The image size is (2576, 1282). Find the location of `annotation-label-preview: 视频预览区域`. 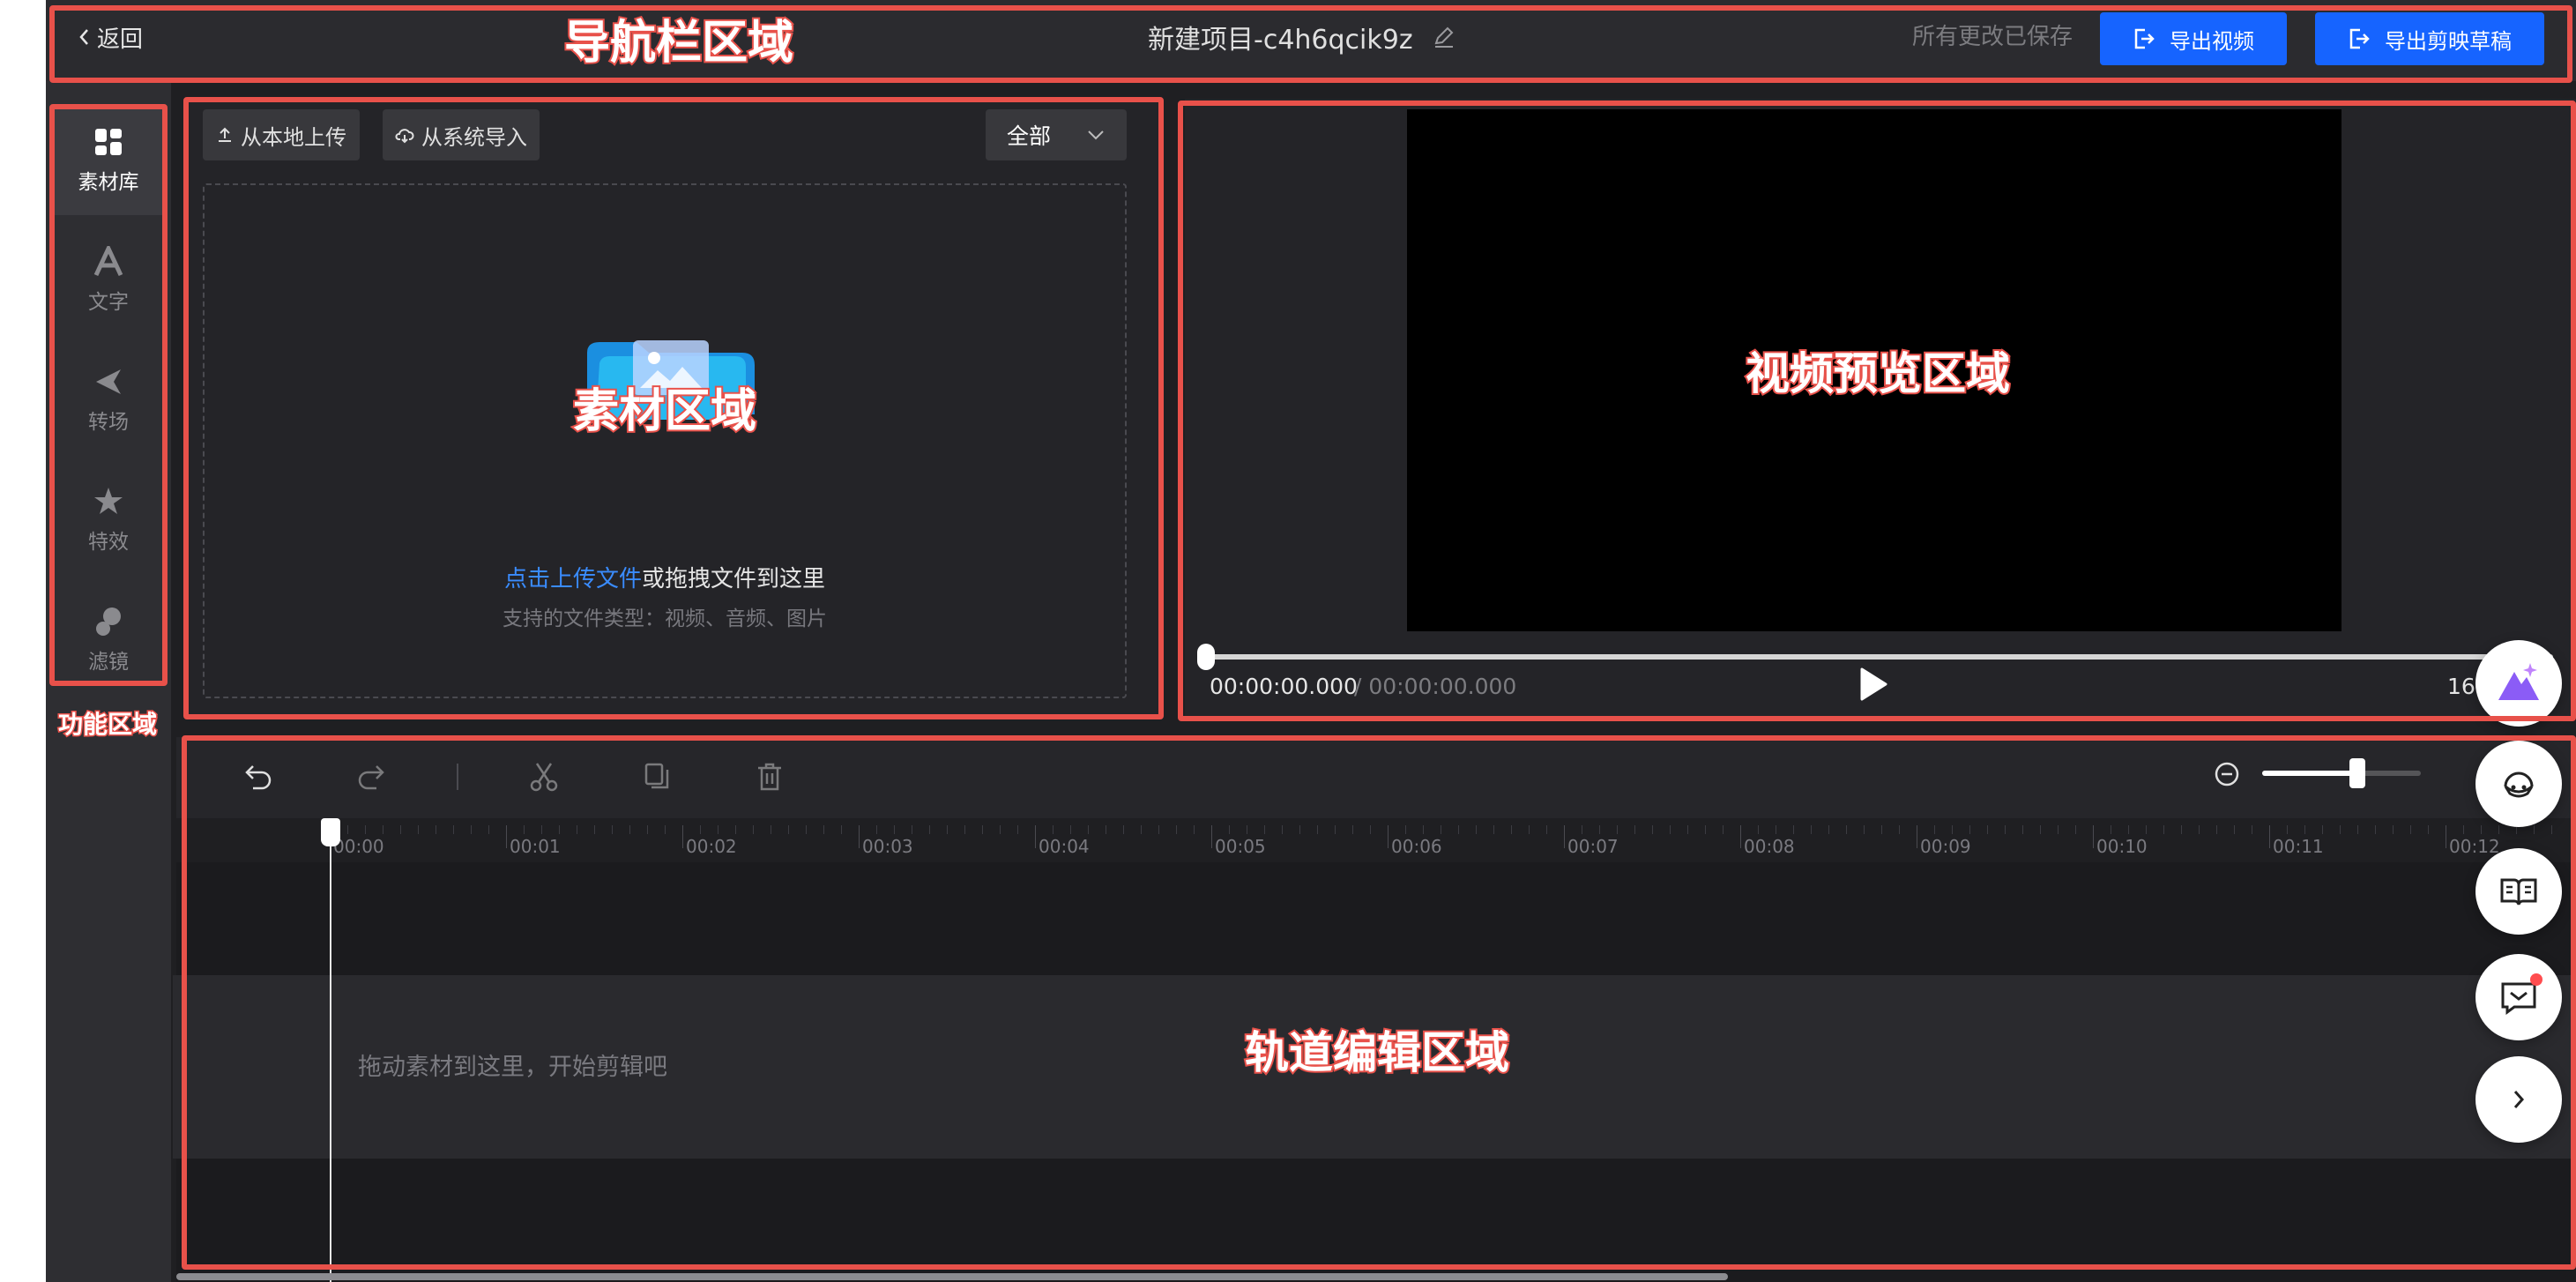

annotation-label-preview: 视频预览区域 is located at coordinates (1878, 374).